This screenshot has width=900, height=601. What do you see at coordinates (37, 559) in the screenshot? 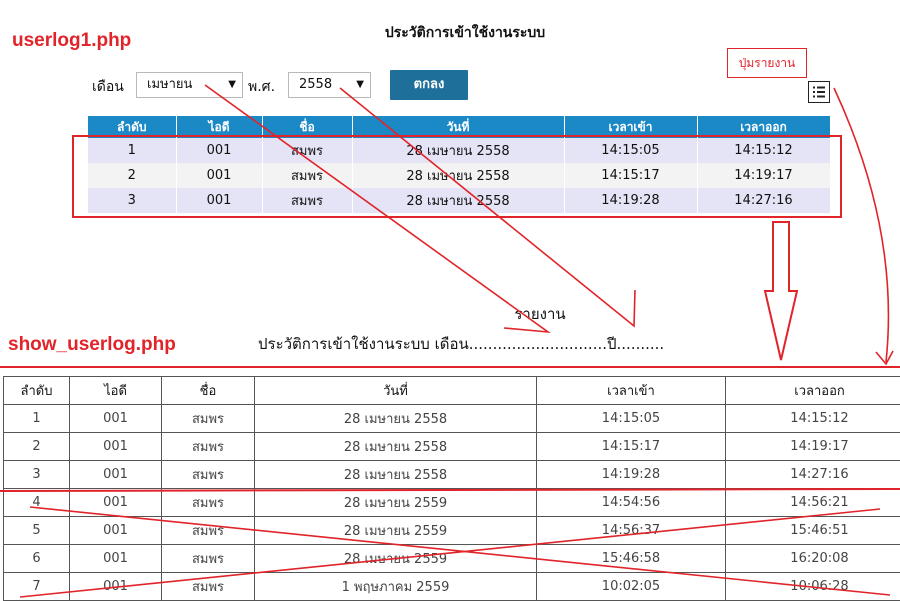
I see `table-cell: 6` at bounding box center [37, 559].